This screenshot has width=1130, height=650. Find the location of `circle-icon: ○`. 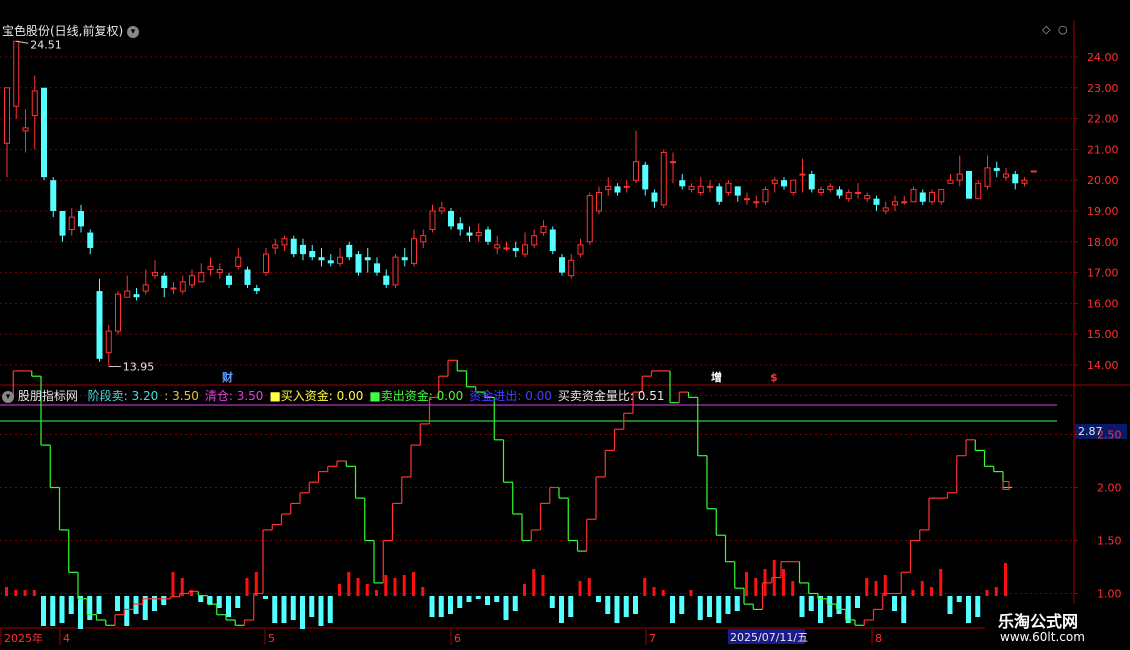

circle-icon: ○ is located at coordinates (1063, 29).